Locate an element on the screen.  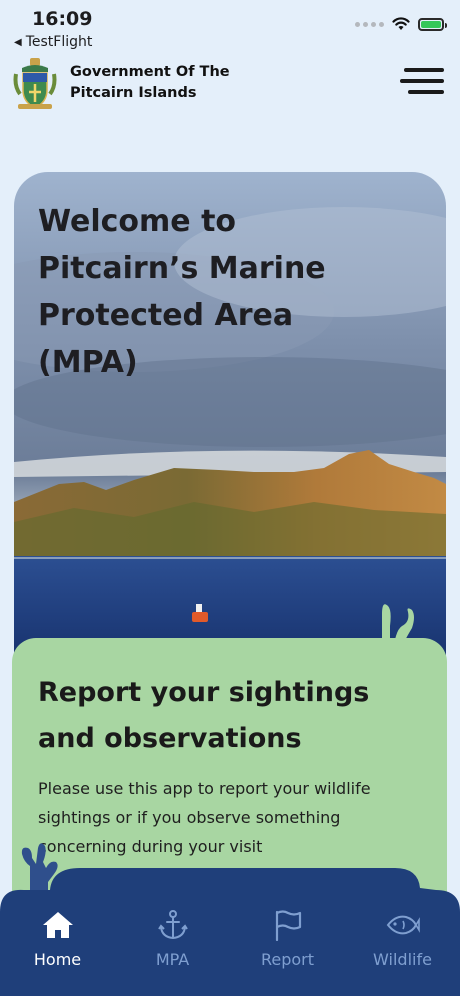
fish-icon is located at coordinates (403, 925).